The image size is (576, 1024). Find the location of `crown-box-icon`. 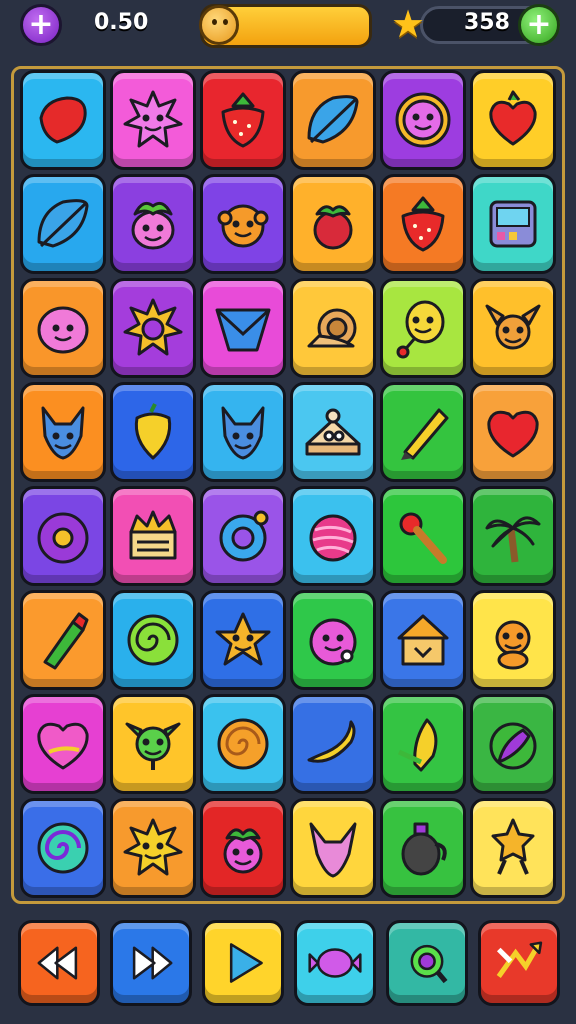

crown-box-icon is located at coordinates (153, 535).